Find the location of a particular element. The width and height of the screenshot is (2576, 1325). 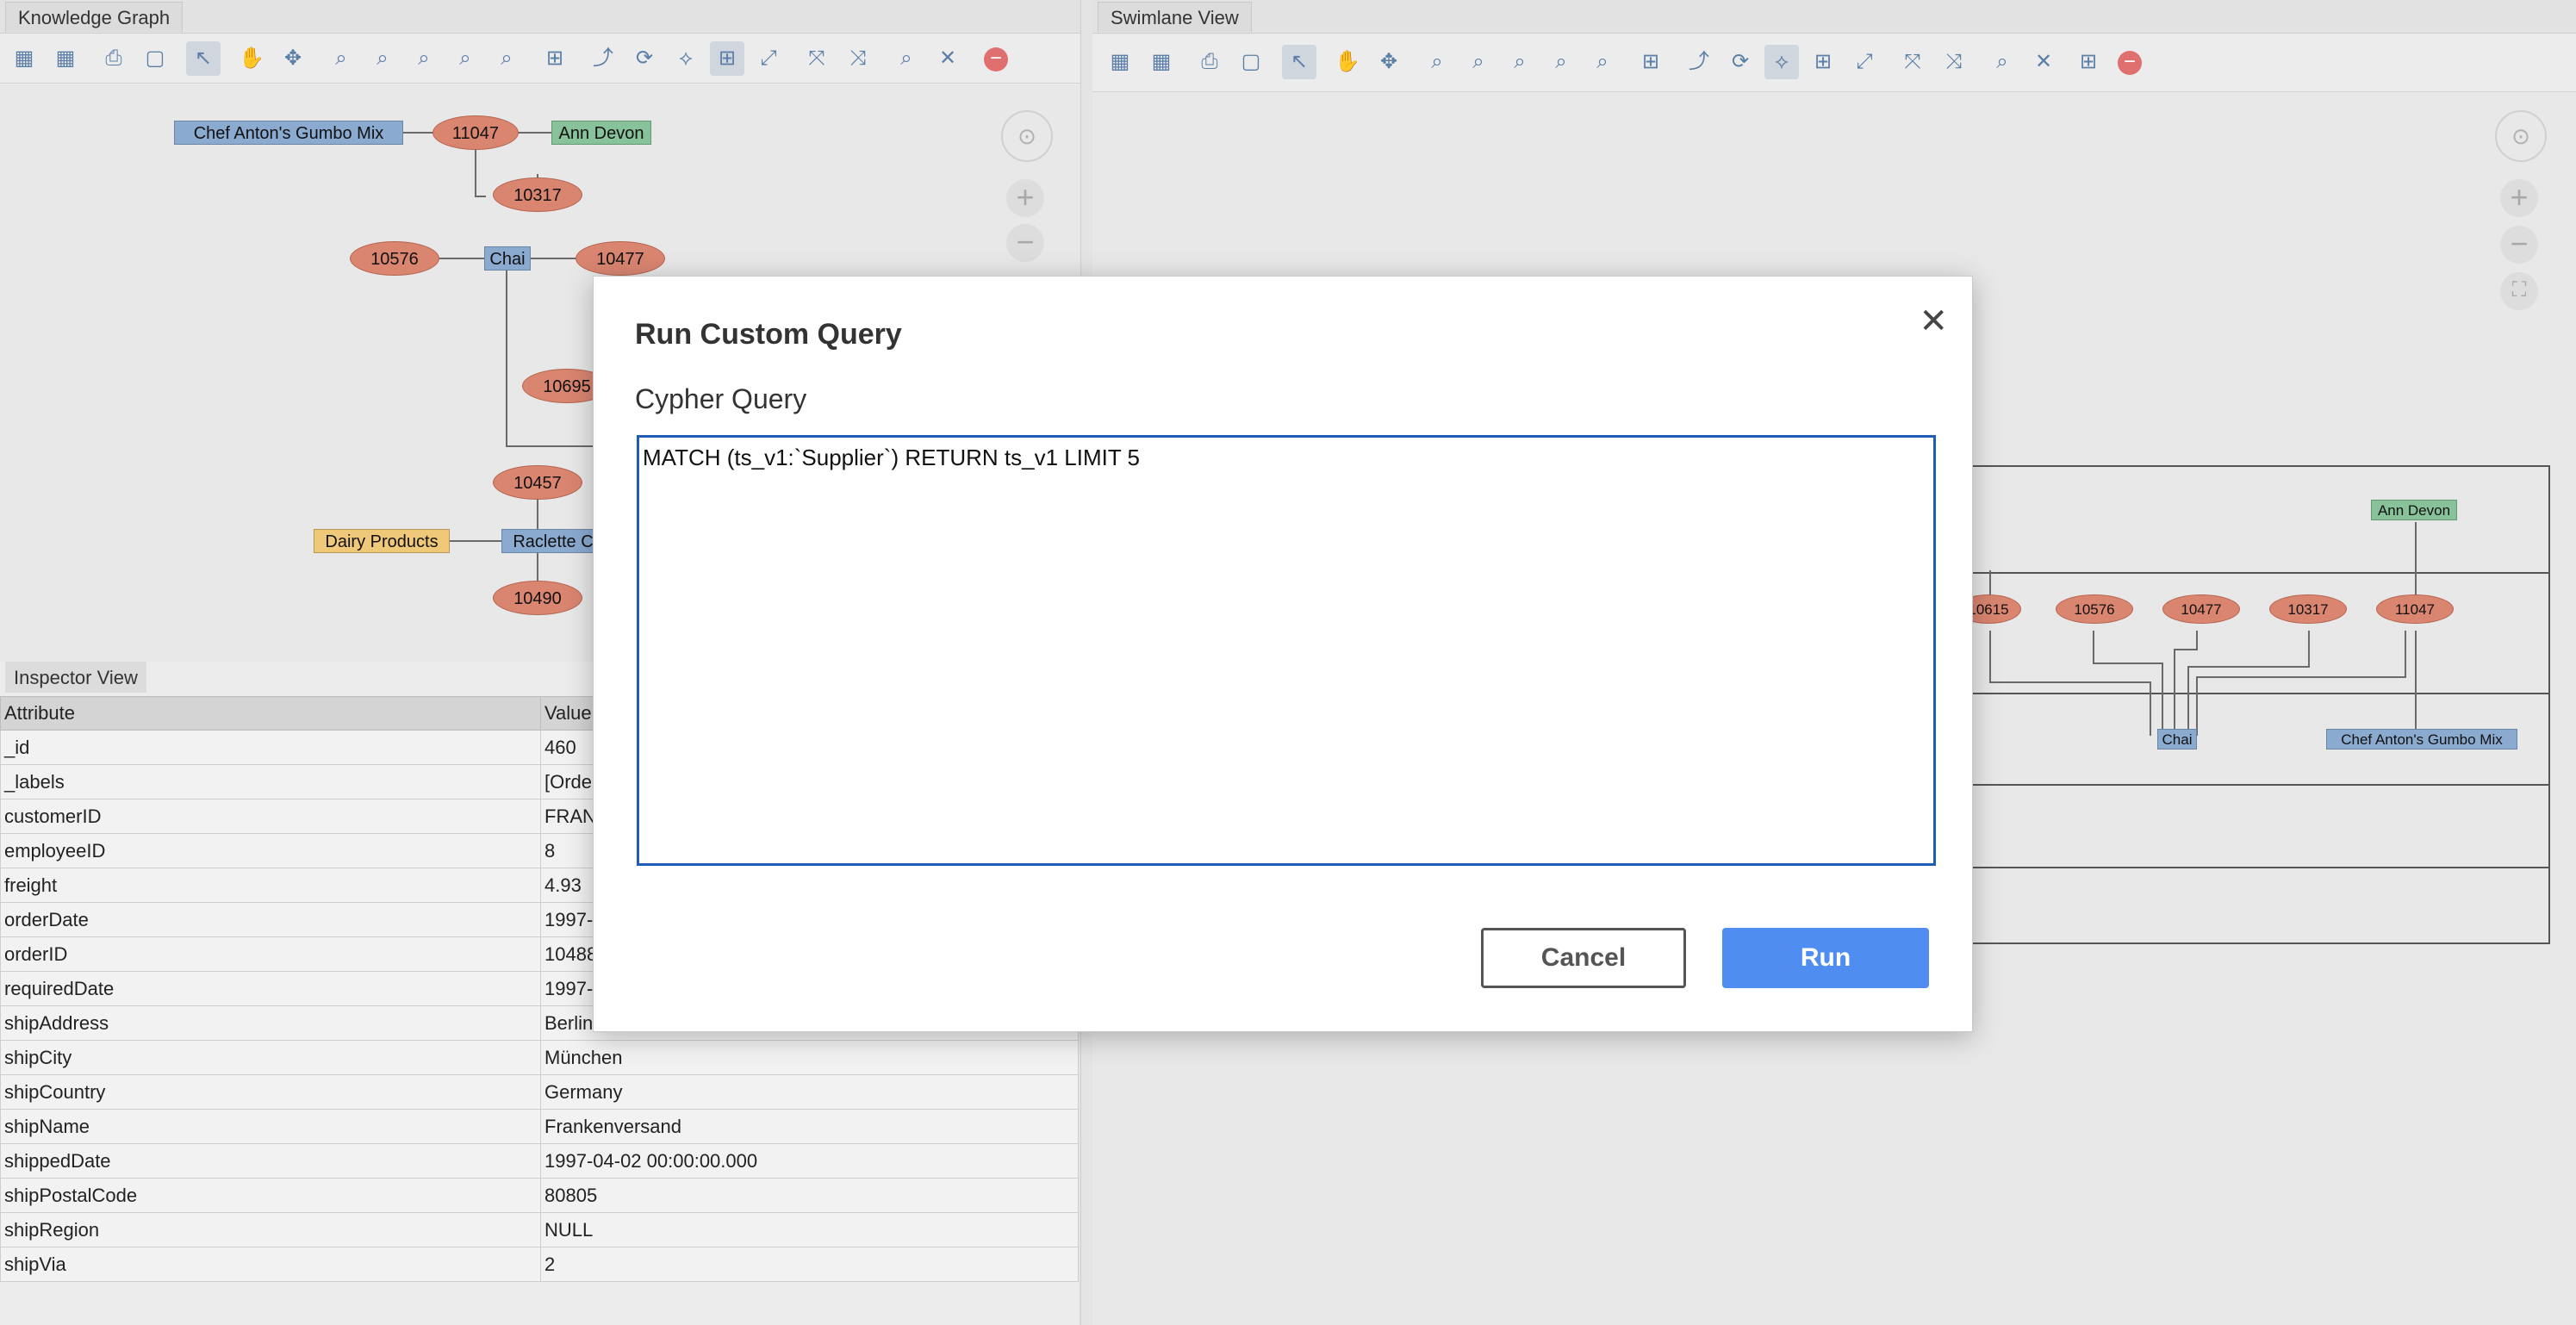

swimlane-node-order: 10477 is located at coordinates (2201, 609).